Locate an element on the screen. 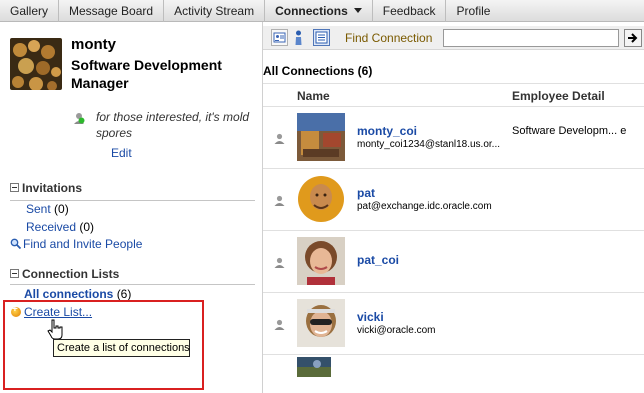  connection-name-link: pat is located at coordinates (366, 193).